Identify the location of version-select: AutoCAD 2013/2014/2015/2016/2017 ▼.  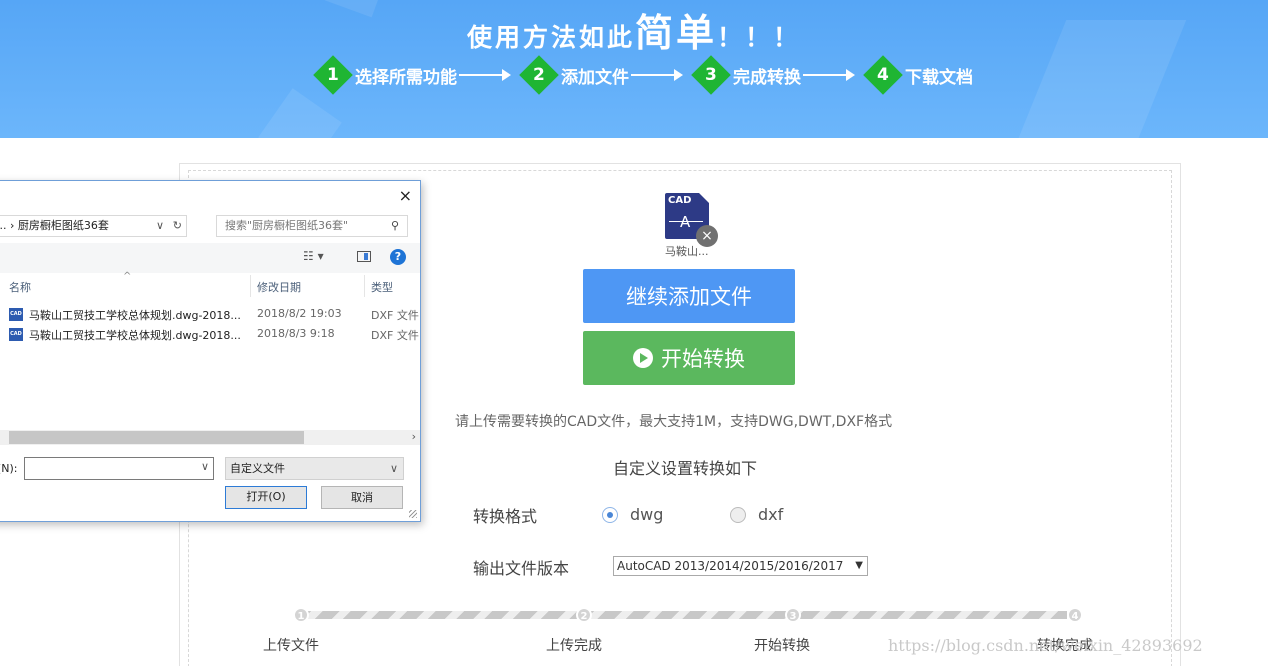
(740, 566).